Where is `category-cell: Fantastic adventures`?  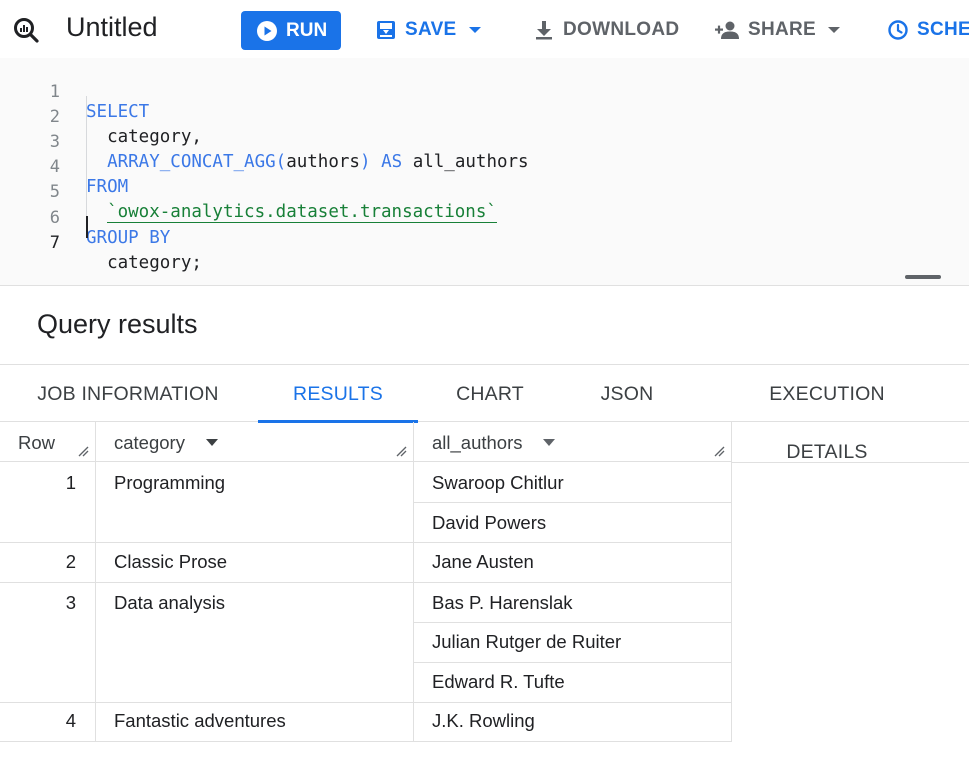
category-cell: Fantastic adventures is located at coordinates (200, 721).